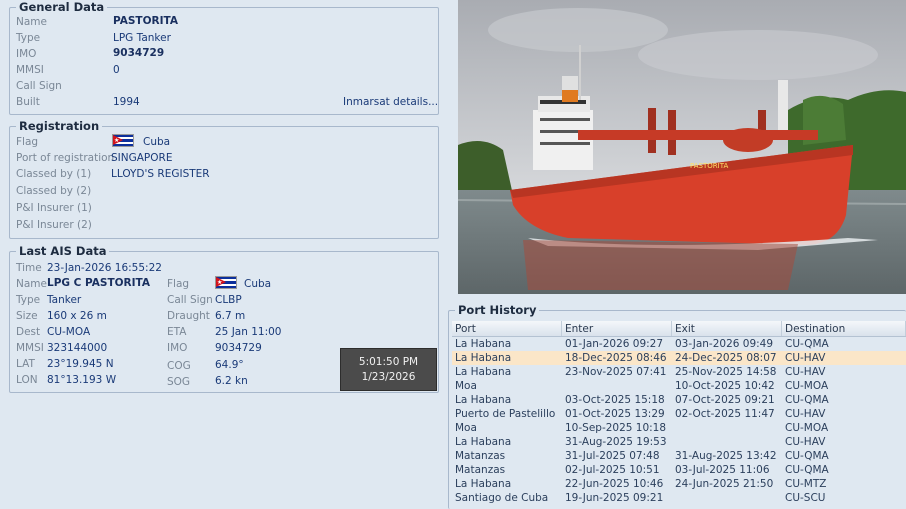 This screenshot has width=906, height=509. What do you see at coordinates (724, 484) in the screenshot?
I see `cell-exit: 24-Jun-2025 21:50` at bounding box center [724, 484].